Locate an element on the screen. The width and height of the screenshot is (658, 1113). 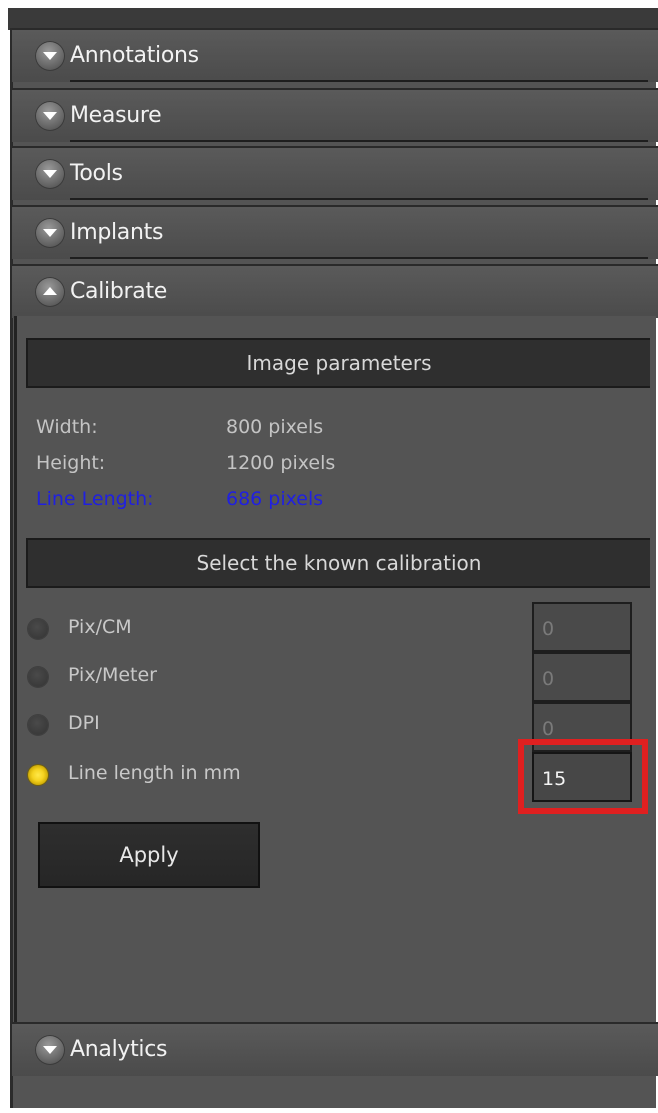
accordion-implants: Implants is located at coordinates (335, 232).